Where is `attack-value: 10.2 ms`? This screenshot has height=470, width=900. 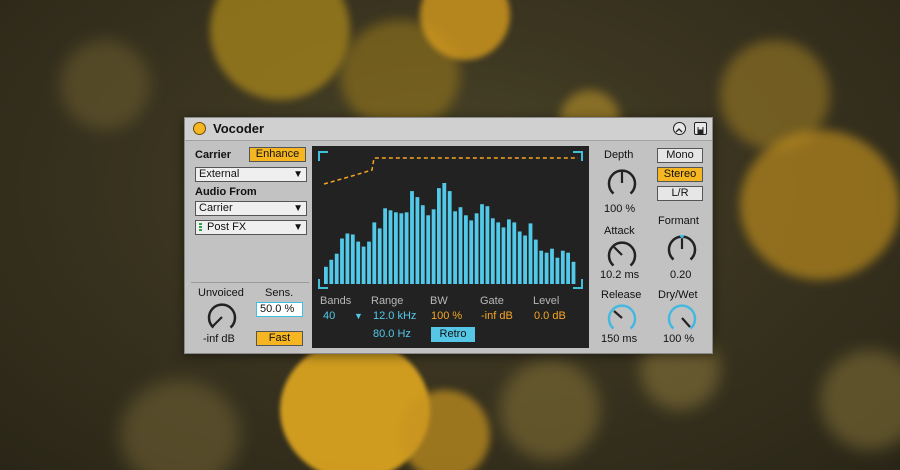
attack-value: 10.2 ms is located at coordinates (620, 275).